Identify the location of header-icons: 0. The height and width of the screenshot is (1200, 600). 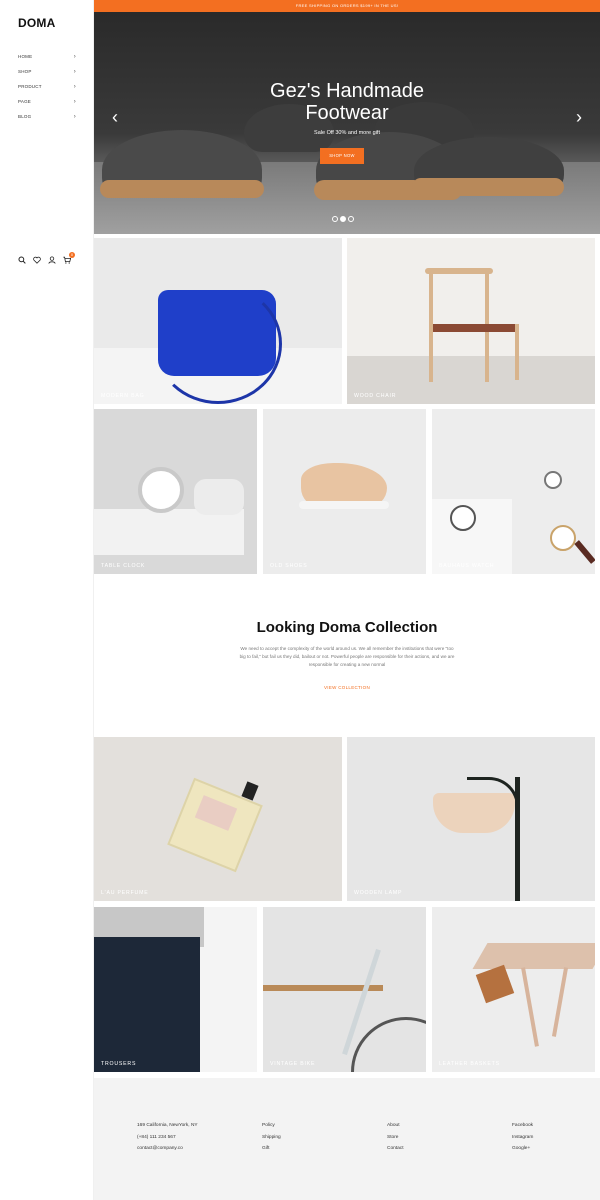
(46, 258).